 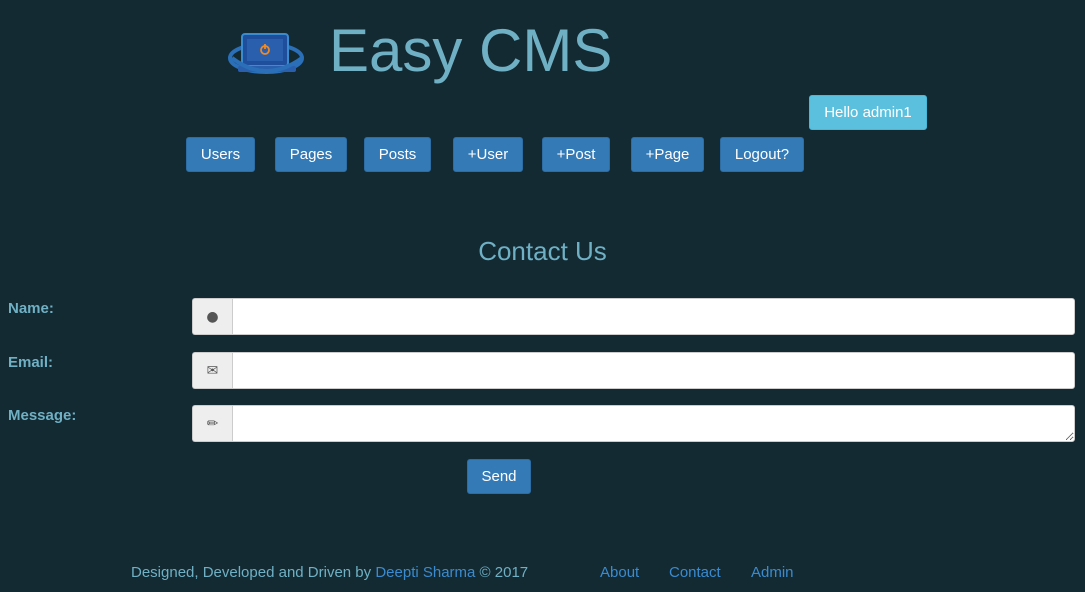 I want to click on logo-laptop-icon, so click(x=266, y=53).